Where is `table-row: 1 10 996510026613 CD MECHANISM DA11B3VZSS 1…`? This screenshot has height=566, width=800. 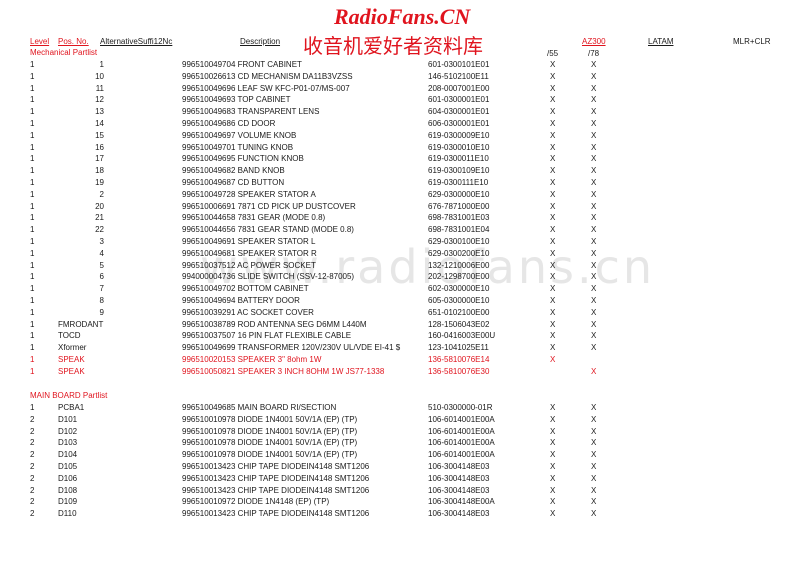 table-row: 1 10 996510026613 CD MECHANISM DA11B3VZSS 1… is located at coordinates (400, 78).